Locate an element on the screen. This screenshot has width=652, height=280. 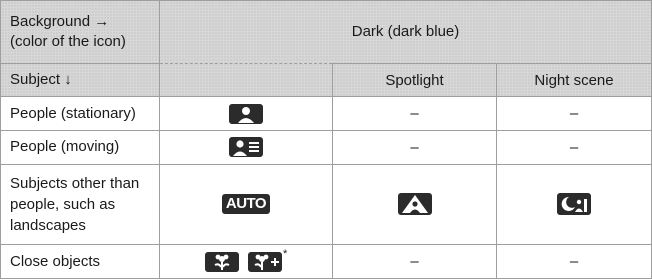
subject-cell: People (stationary) is located at coordinates (80, 114).